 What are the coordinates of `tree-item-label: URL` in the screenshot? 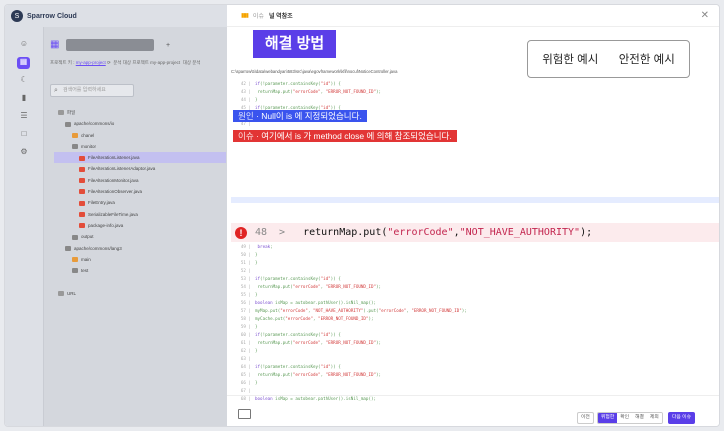 It's located at (72, 293).